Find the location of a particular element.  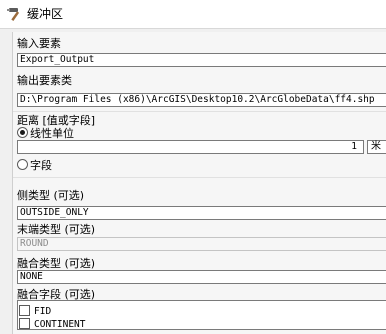

input-features-field: Export_Output is located at coordinates (201, 60).